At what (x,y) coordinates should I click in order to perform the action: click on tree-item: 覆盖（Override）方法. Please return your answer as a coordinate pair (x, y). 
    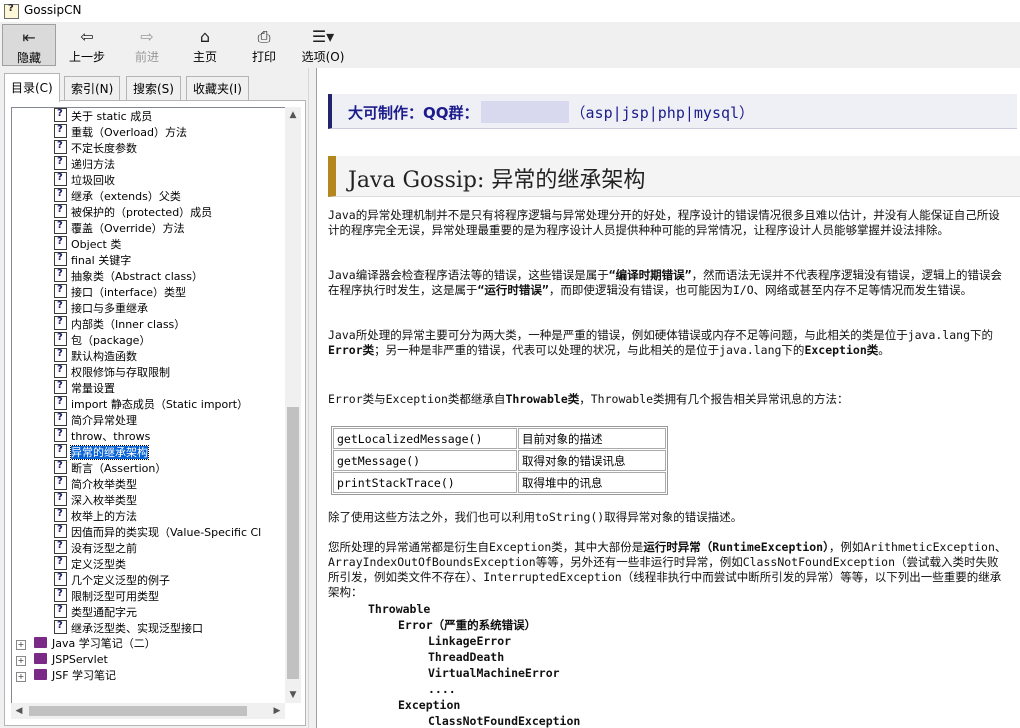
    Looking at the image, I should click on (119, 227).